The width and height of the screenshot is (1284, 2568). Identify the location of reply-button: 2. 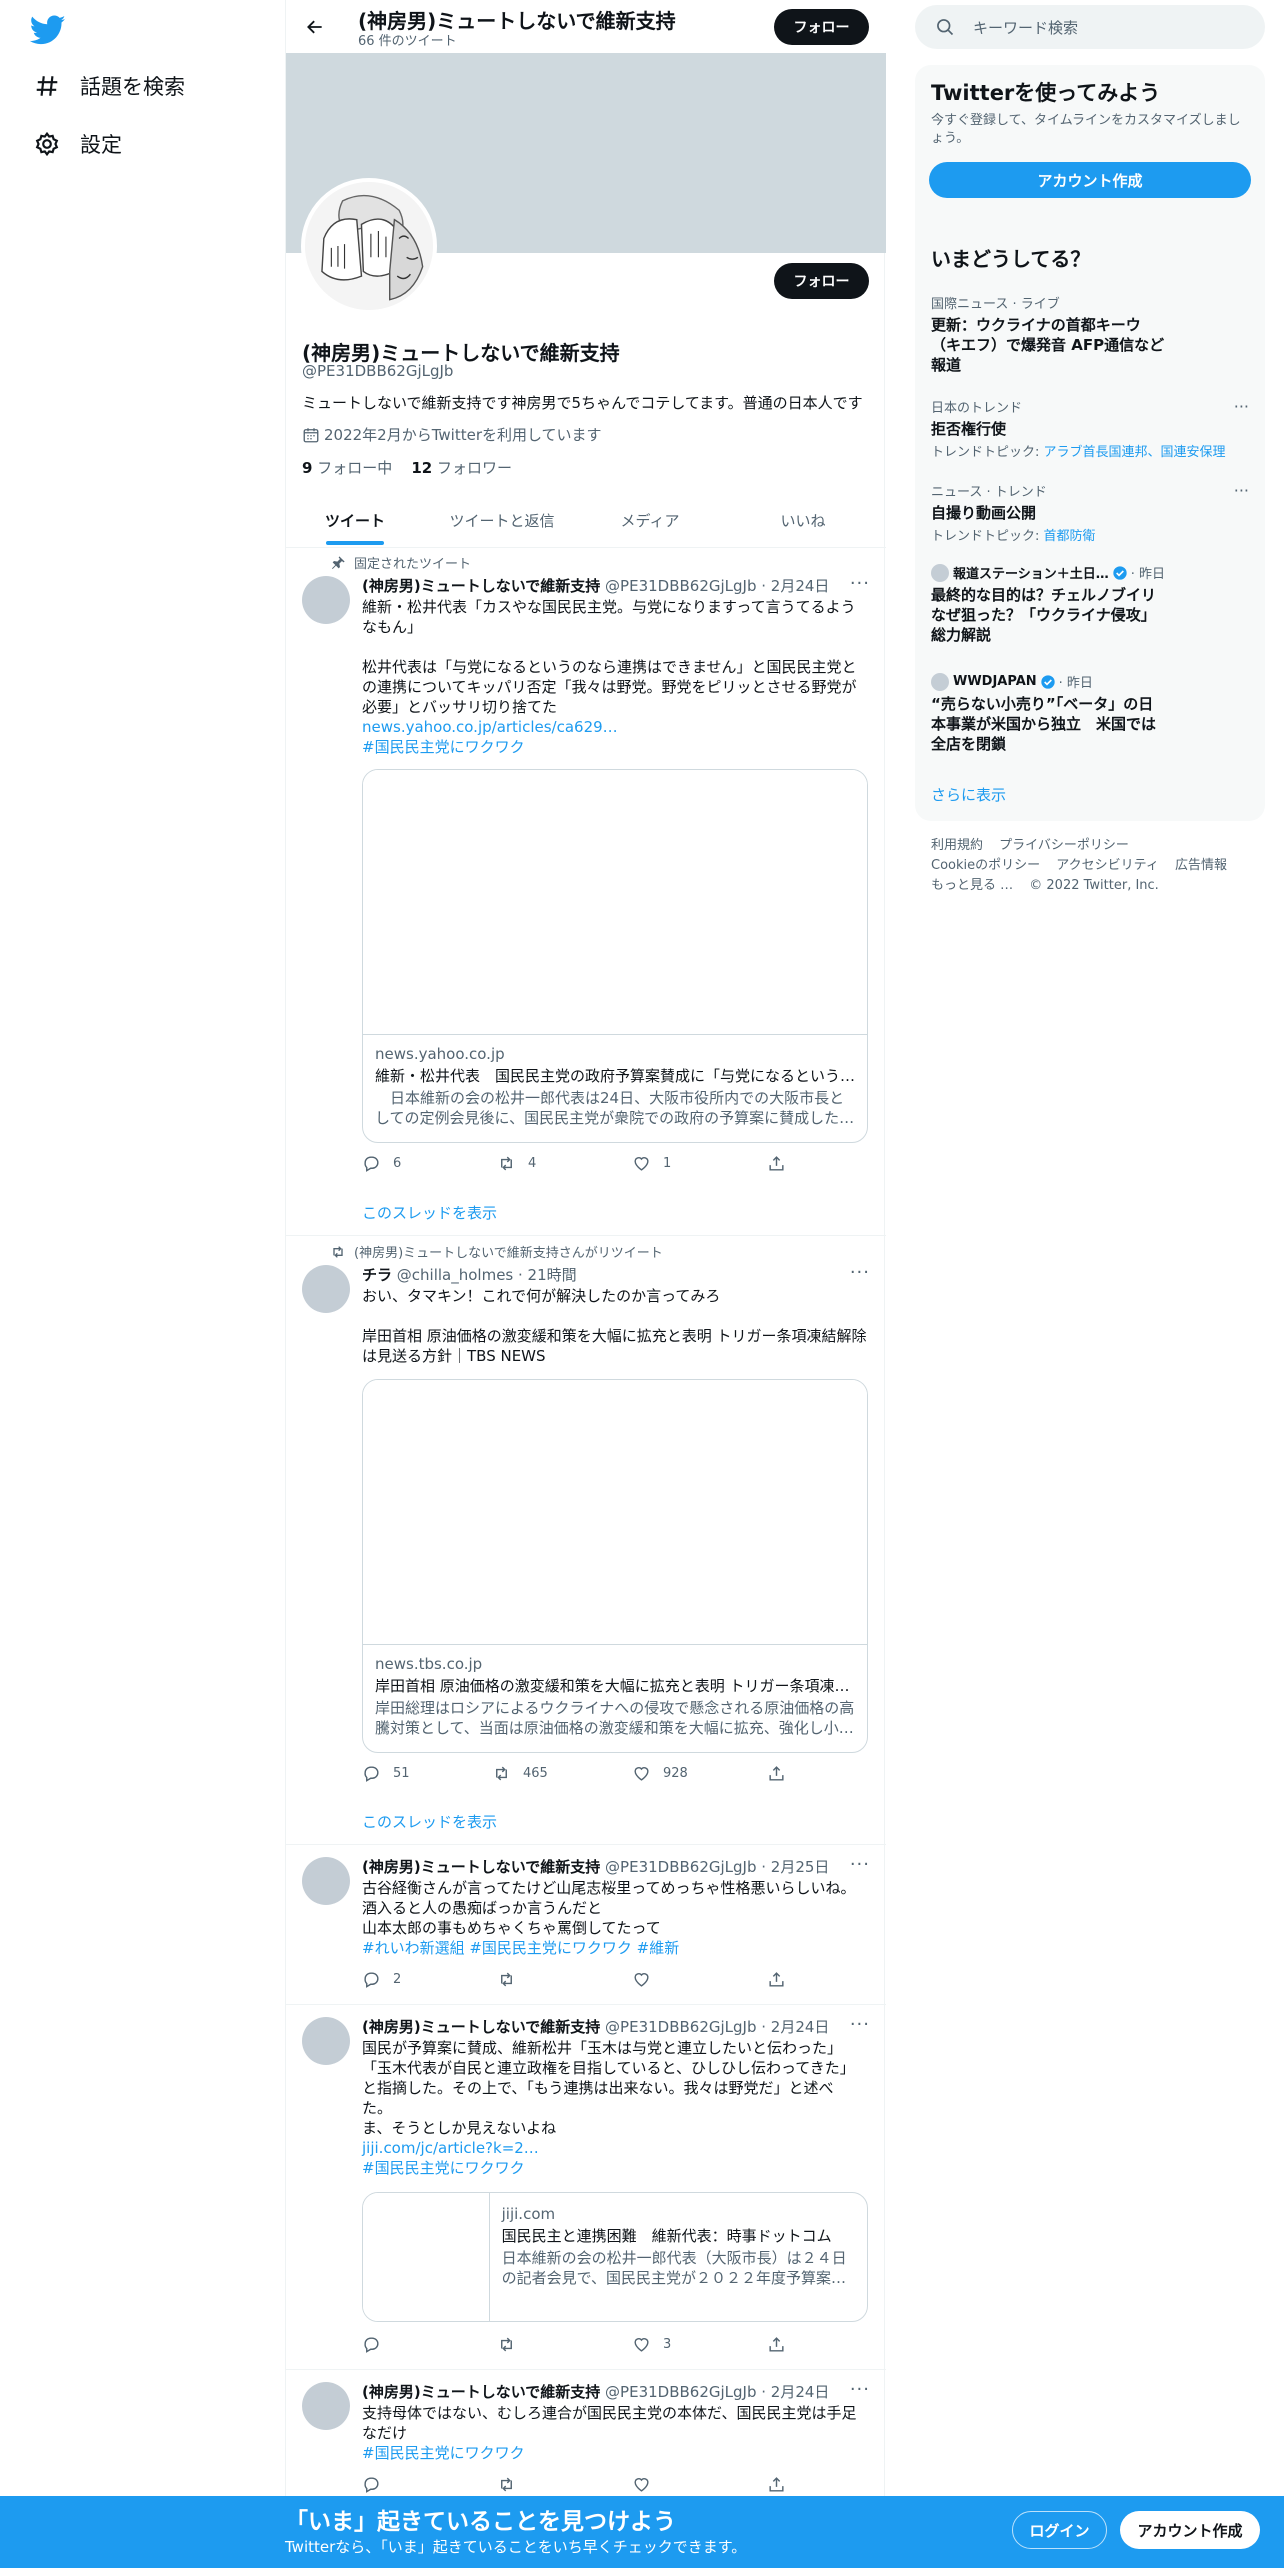
(381, 1979).